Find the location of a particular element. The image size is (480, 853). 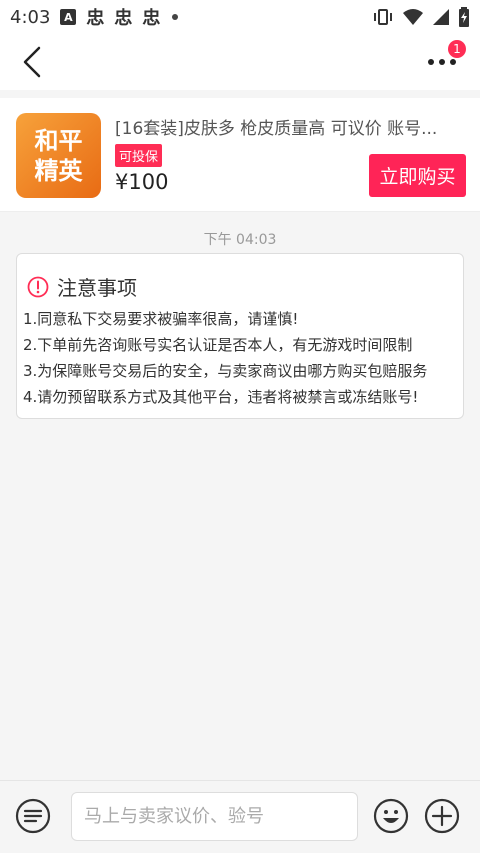

message-input-box is located at coordinates (214, 816).